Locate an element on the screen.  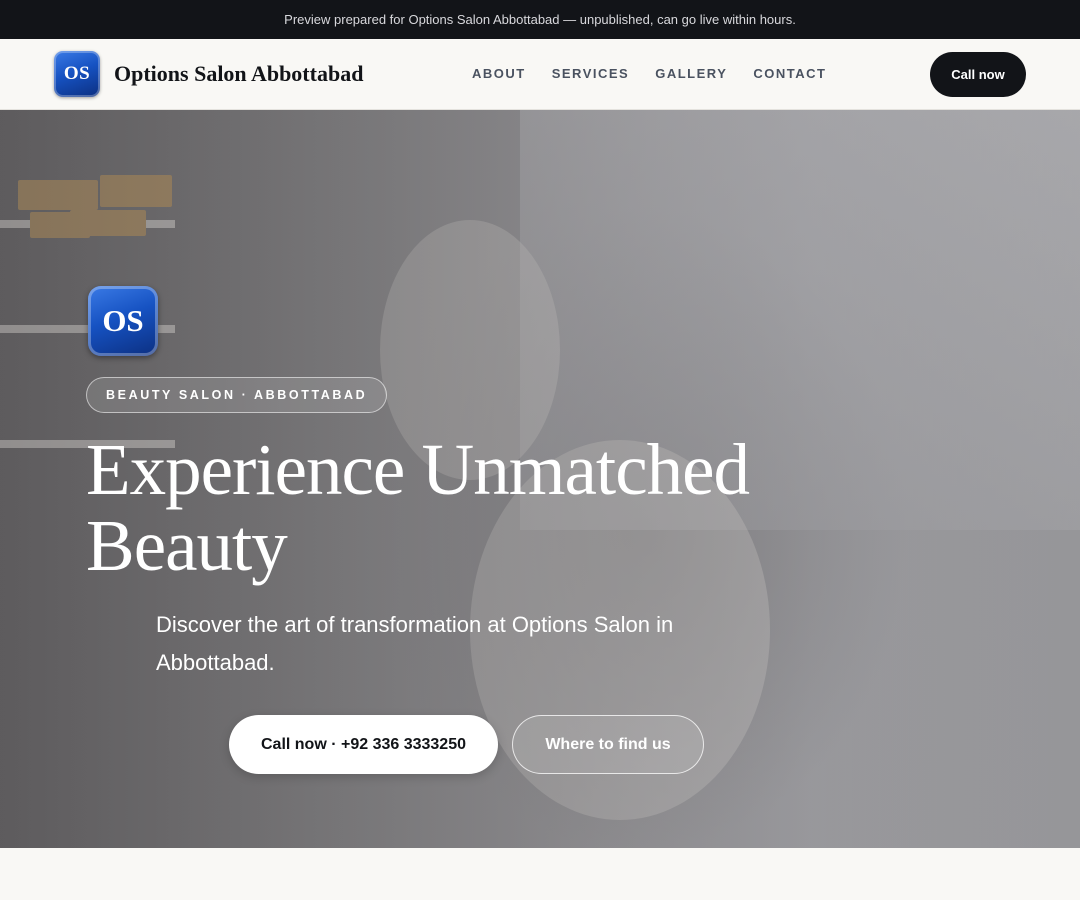
hero-call-now-button: Call now · +92 336 3333250 is located at coordinates (363, 744).